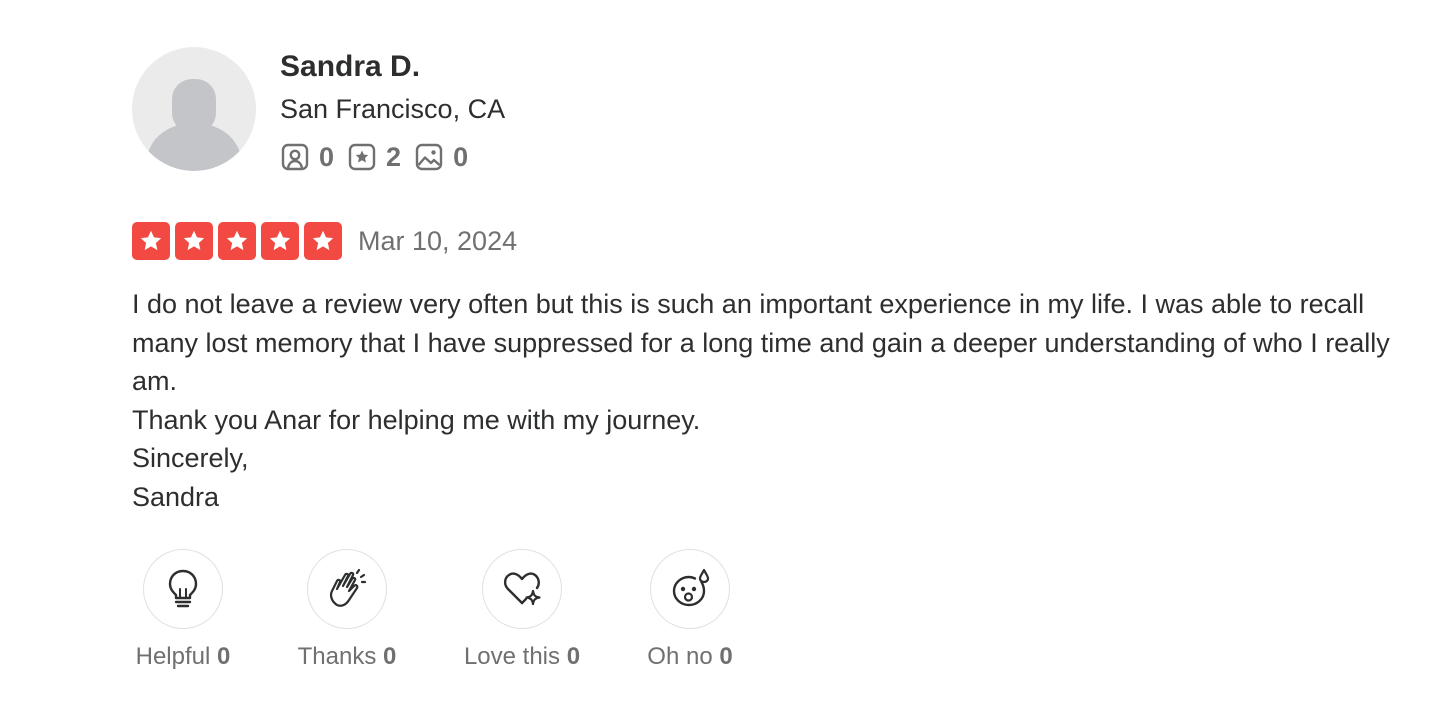 The width and height of the screenshot is (1440, 715). Describe the element at coordinates (429, 157) in the screenshot. I see `photos-icon` at that location.